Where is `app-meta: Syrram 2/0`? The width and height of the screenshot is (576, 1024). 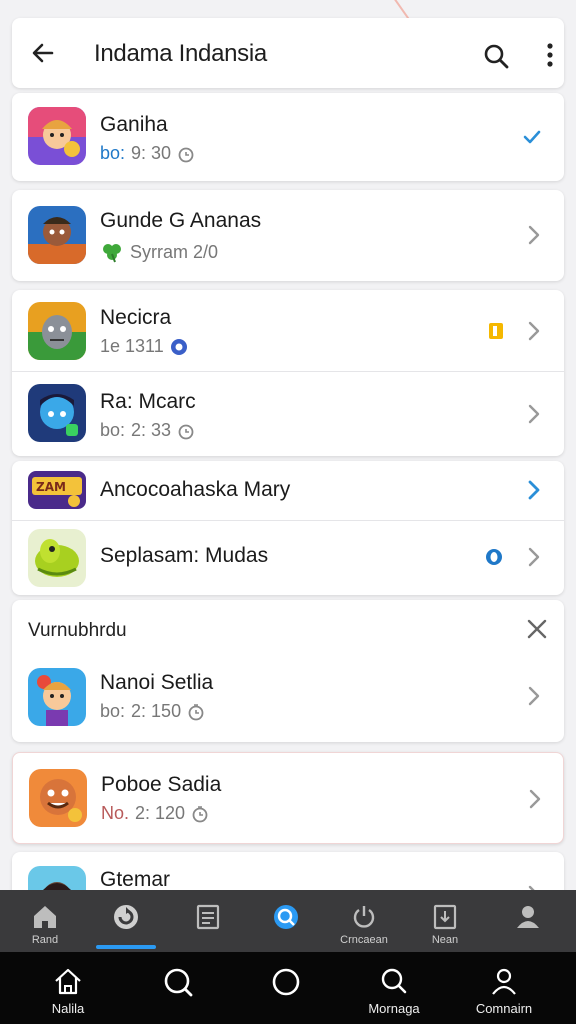
app-meta: Syrram 2/0 is located at coordinates (159, 252).